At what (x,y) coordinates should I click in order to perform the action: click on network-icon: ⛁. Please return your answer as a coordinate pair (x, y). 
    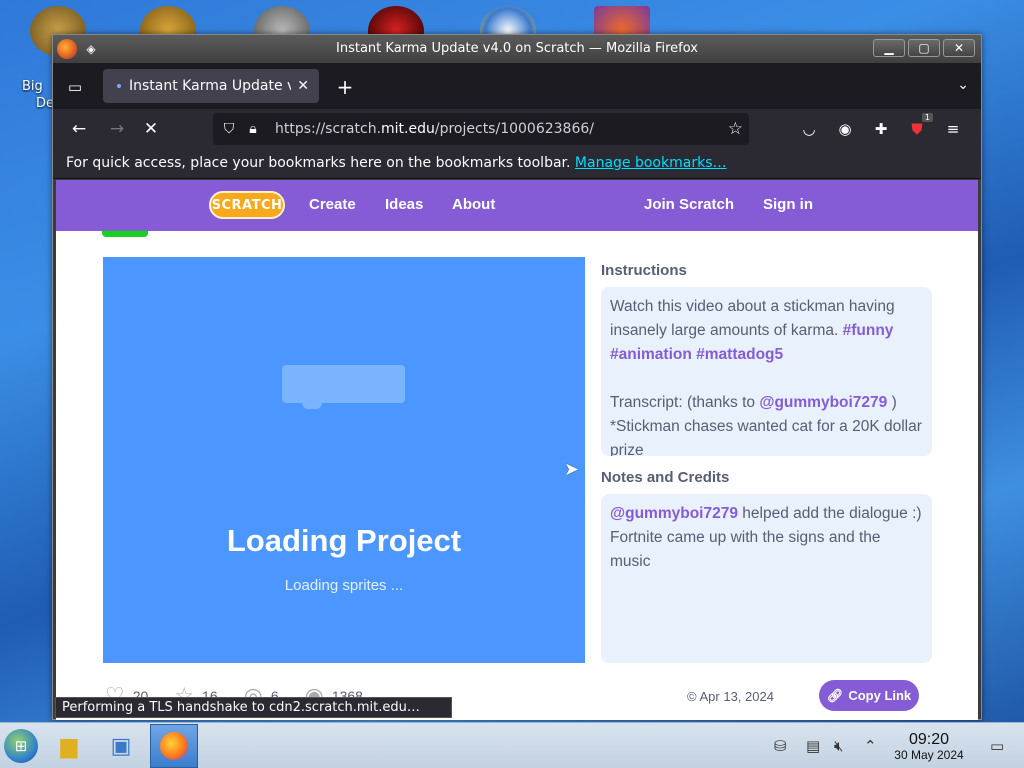
    Looking at the image, I should click on (780, 746).